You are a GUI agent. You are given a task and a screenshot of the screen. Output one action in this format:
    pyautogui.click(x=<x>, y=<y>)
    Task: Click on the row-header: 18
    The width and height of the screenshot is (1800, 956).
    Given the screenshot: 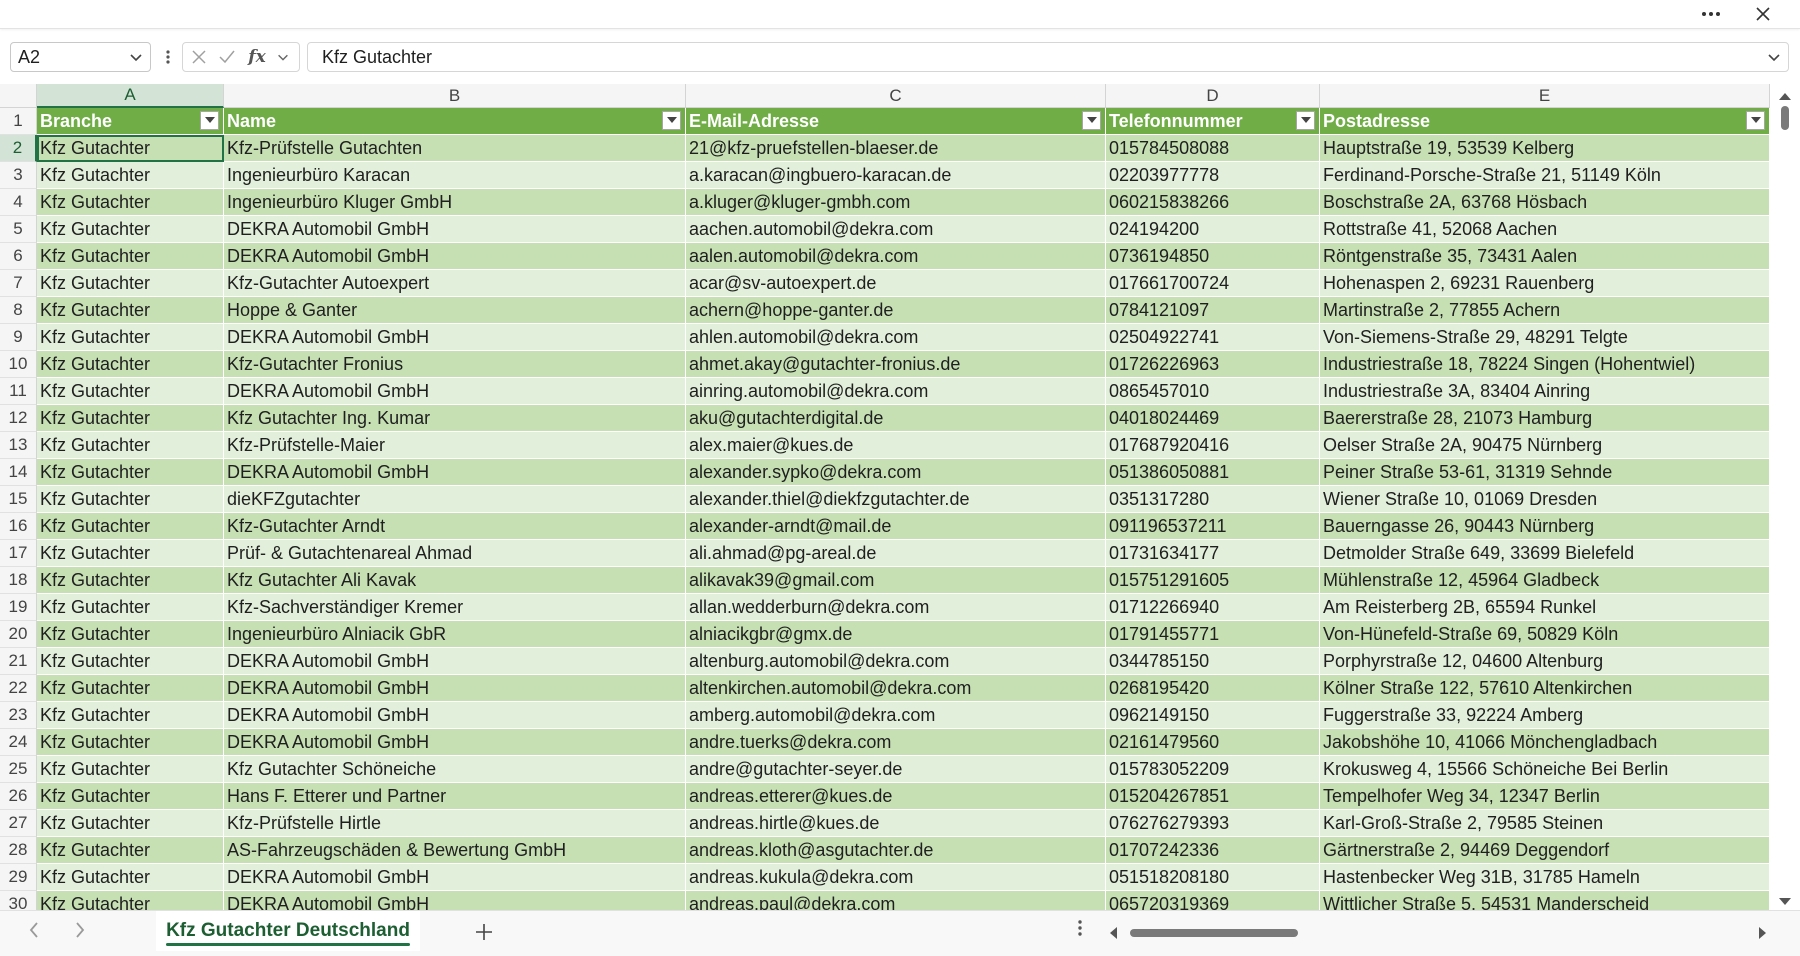 What is the action you would take?
    pyautogui.click(x=18, y=580)
    